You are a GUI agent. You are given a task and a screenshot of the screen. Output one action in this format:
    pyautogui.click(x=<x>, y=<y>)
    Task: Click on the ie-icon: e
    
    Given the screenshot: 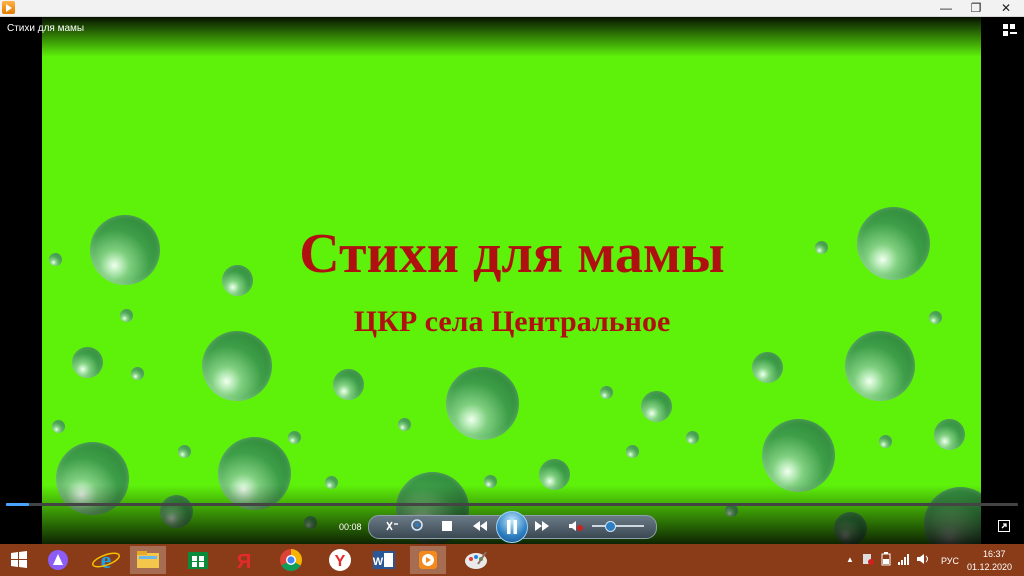 What is the action you would take?
    pyautogui.click(x=106, y=560)
    